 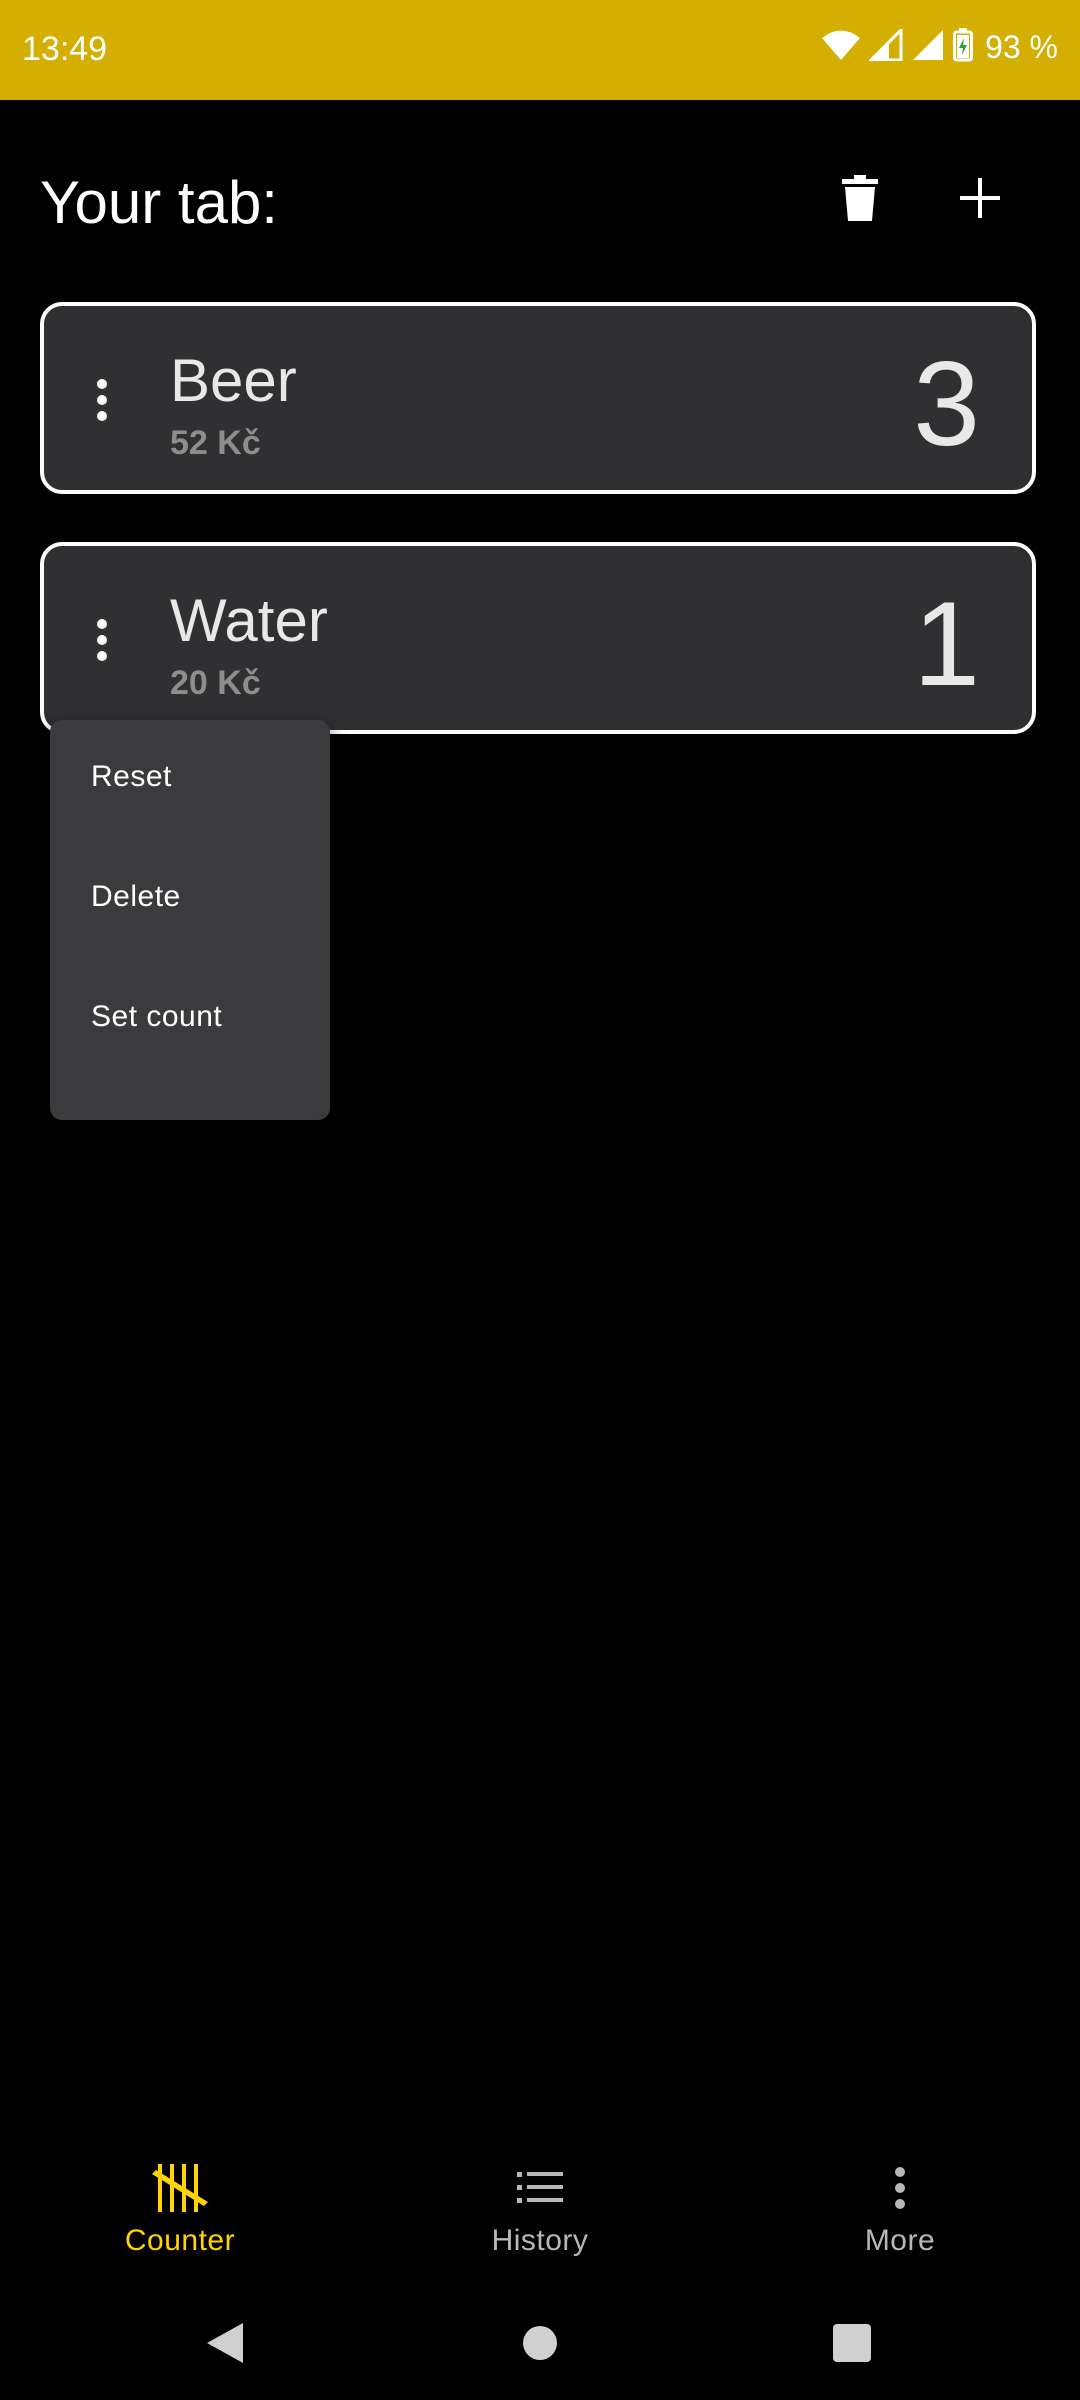 I want to click on tab-history: History, so click(x=540, y=2210).